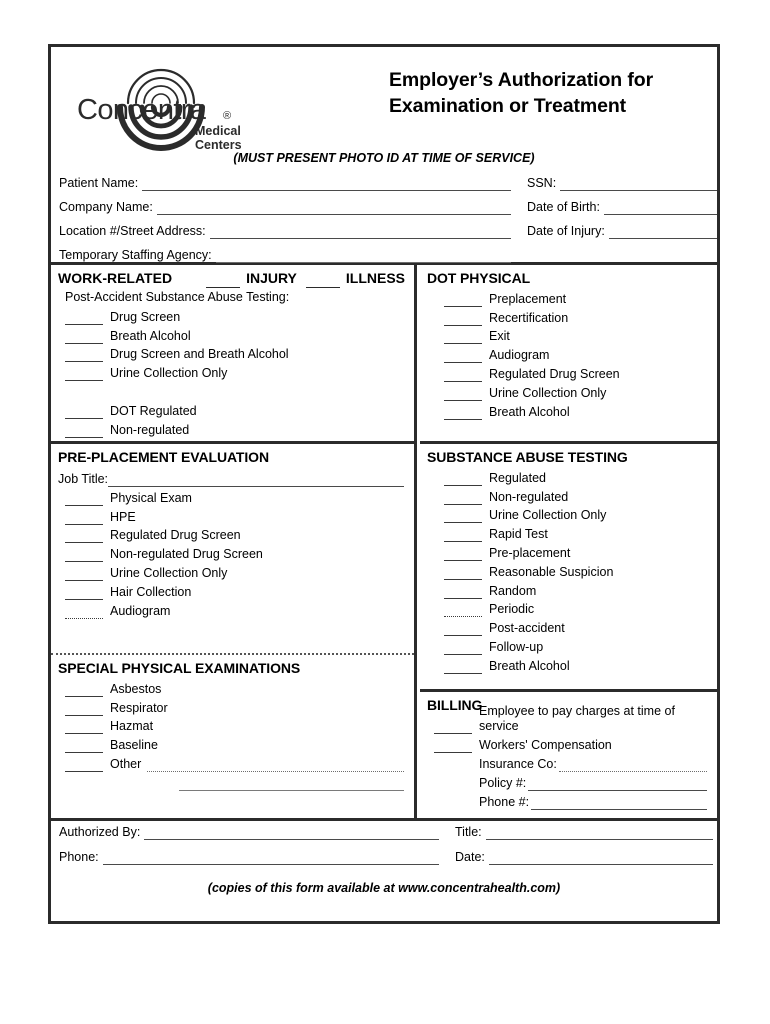 This screenshot has width=770, height=1024. What do you see at coordinates (463, 592) in the screenshot?
I see `sat-random-checkbox` at bounding box center [463, 592].